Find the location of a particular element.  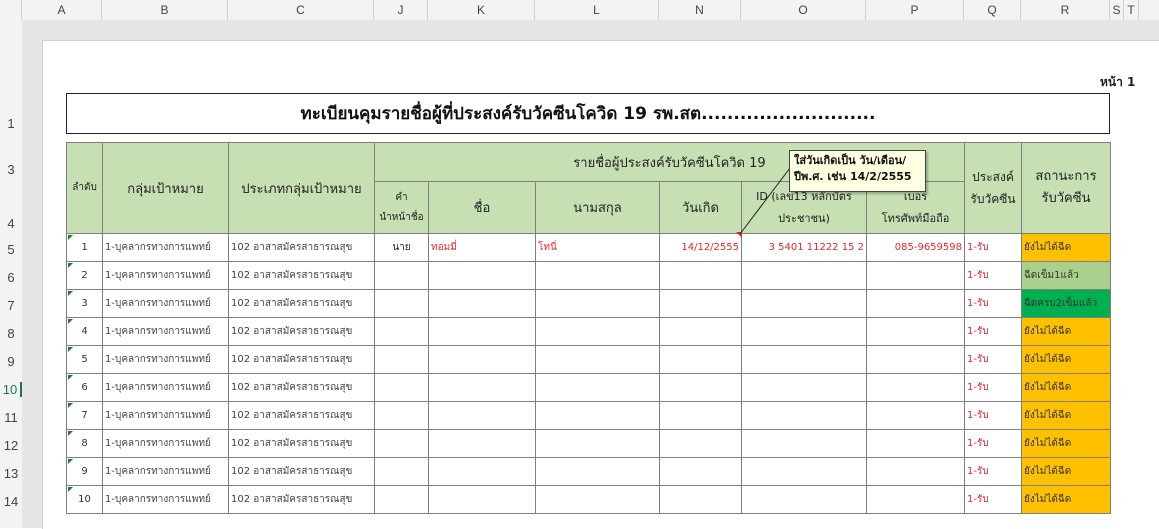

comment-arrow-layer is located at coordinates (765, 201).